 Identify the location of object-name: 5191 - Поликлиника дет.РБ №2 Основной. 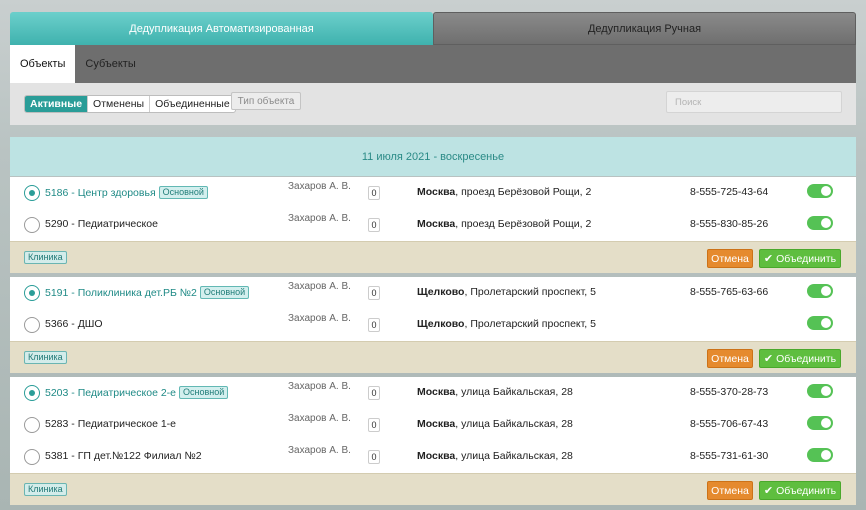
(147, 292).